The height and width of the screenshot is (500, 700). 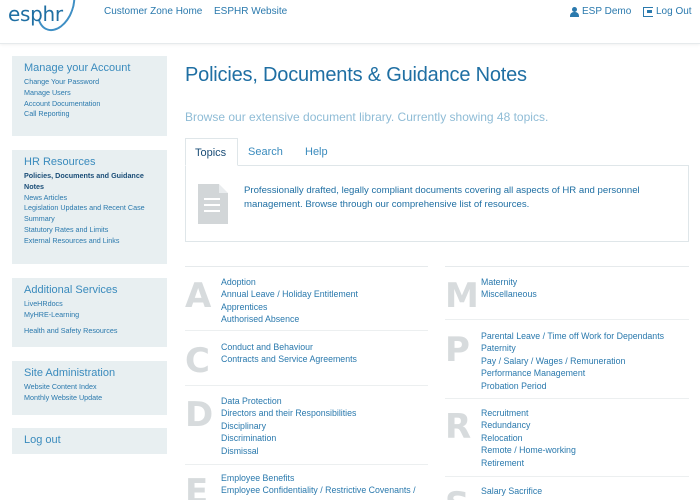 What do you see at coordinates (89, 114) in the screenshot?
I see `sidebar-item-call-reporting: Call Reporting` at bounding box center [89, 114].